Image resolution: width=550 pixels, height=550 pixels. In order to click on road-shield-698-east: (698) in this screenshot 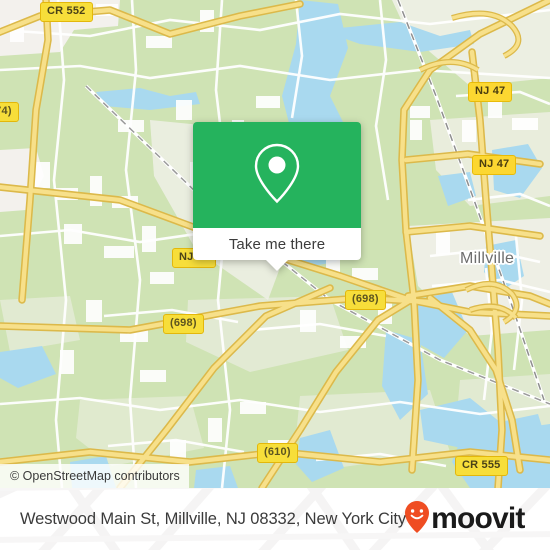, I will do `click(365, 300)`.